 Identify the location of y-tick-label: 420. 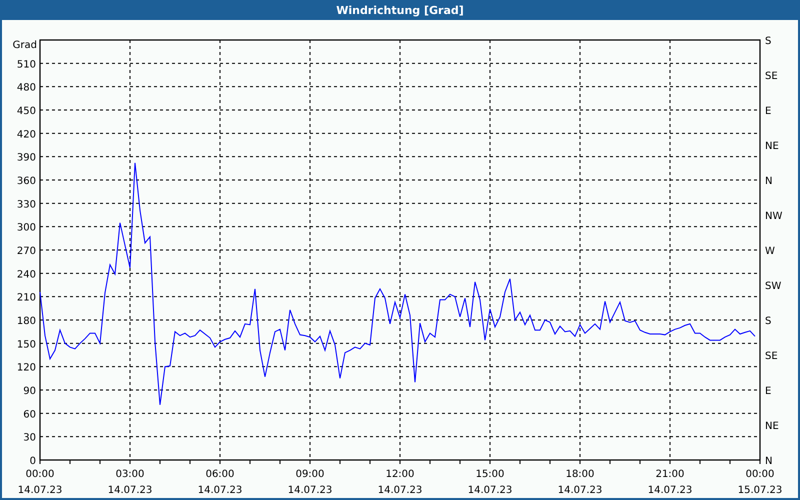
(26, 134).